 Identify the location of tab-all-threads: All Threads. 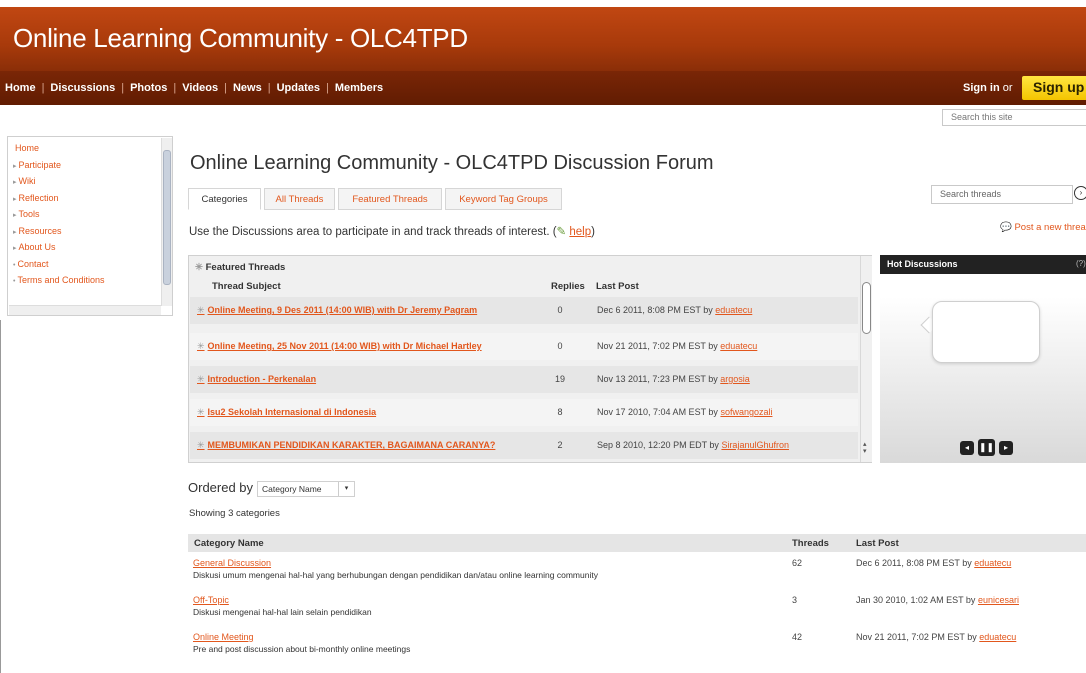
(299, 199).